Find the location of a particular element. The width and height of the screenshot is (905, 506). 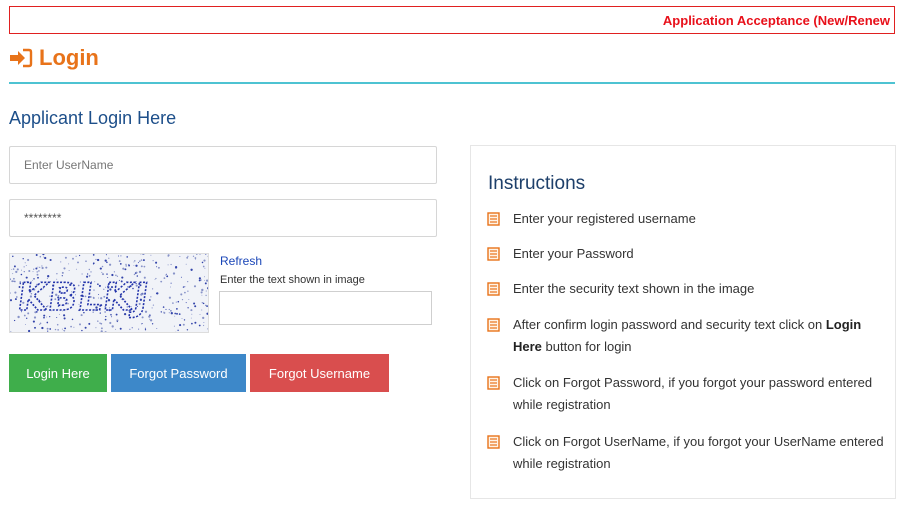

instruction-item: Enter your Password is located at coordinates (687, 254).